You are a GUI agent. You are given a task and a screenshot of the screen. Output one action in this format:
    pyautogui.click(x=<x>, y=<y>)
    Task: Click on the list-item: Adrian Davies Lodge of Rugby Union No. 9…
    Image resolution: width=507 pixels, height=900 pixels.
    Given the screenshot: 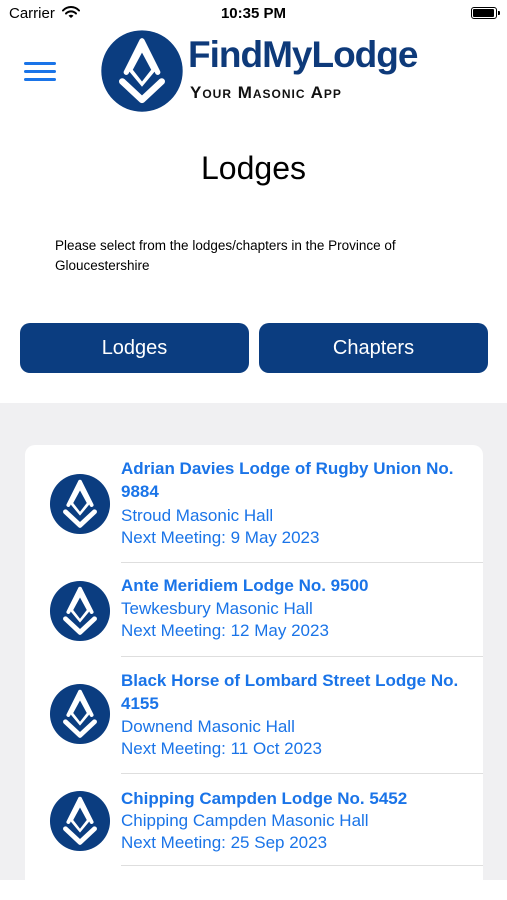 What is the action you would take?
    pyautogui.click(x=254, y=504)
    